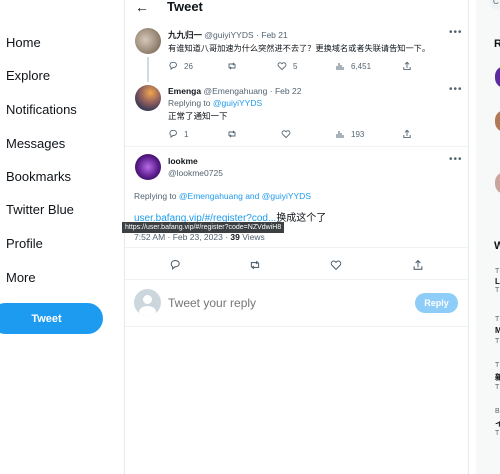 Image resolution: width=500 pixels, height=474 pixels. What do you see at coordinates (188, 66) in the screenshot?
I see `reply-count: 26` at bounding box center [188, 66].